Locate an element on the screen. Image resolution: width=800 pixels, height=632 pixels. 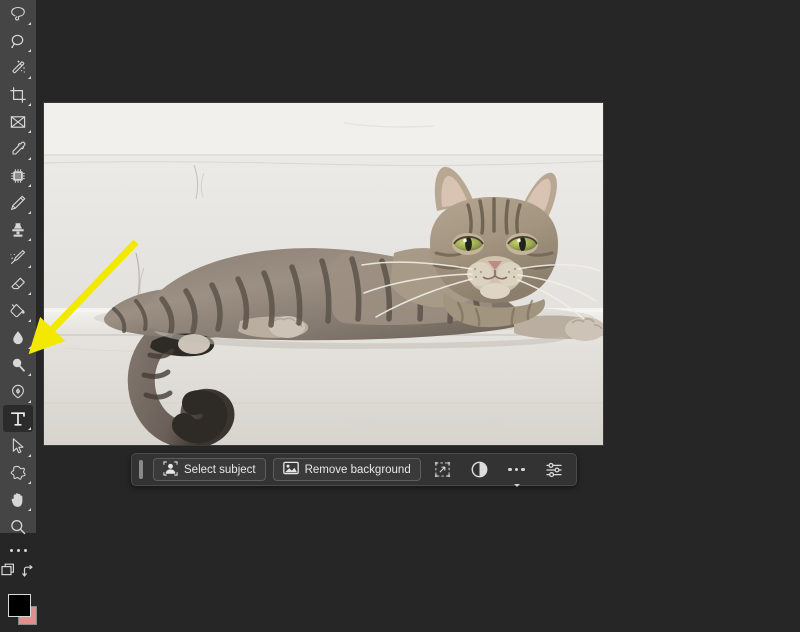
swap-arrows-icon is located at coordinates (28, 573).